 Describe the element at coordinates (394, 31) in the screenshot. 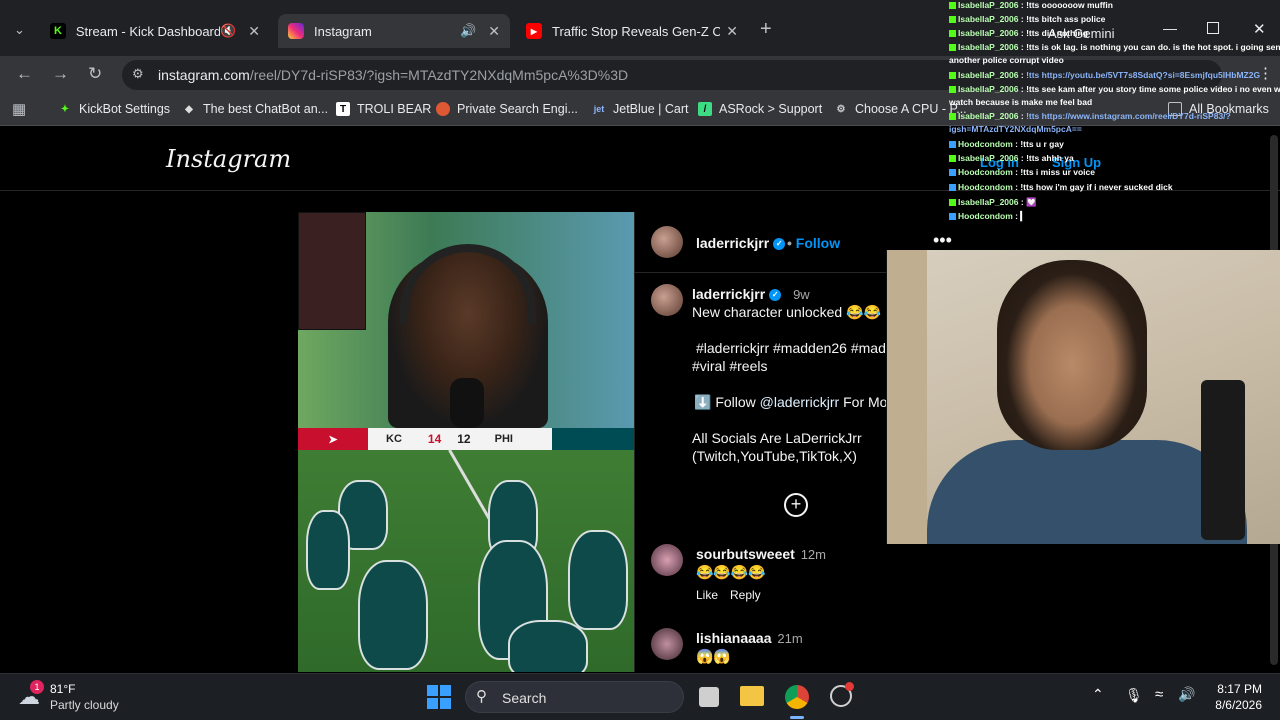

I see `tab-instagram: Instagram 🔊 ✕` at that location.